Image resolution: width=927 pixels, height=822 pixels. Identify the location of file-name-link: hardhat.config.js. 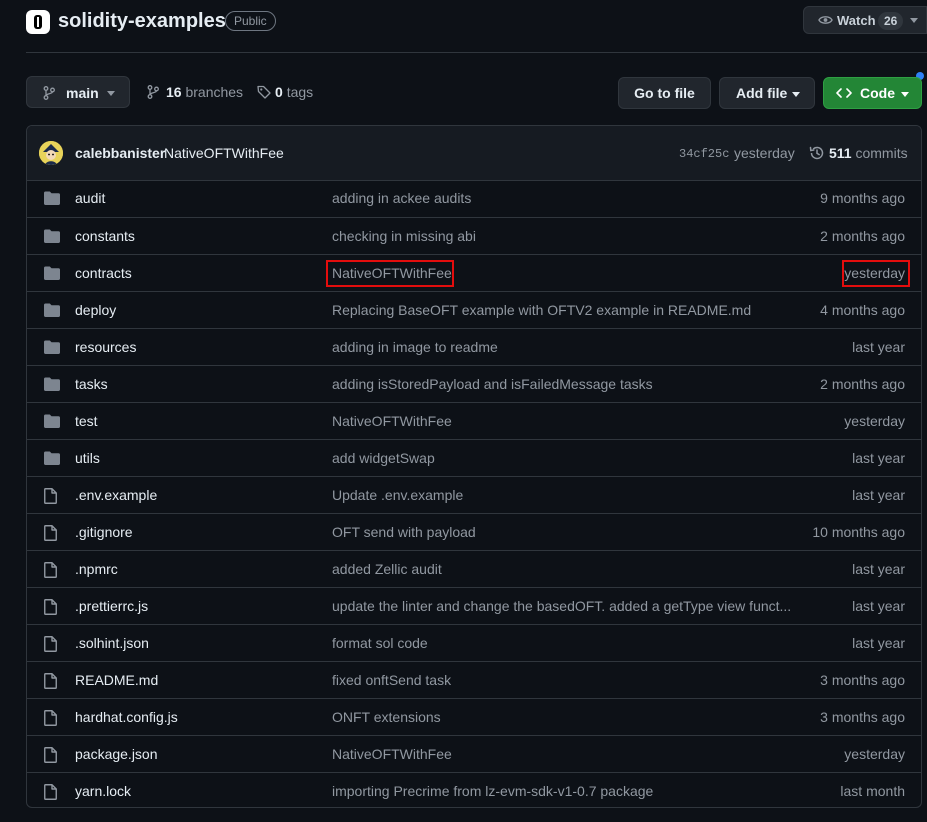
(126, 717).